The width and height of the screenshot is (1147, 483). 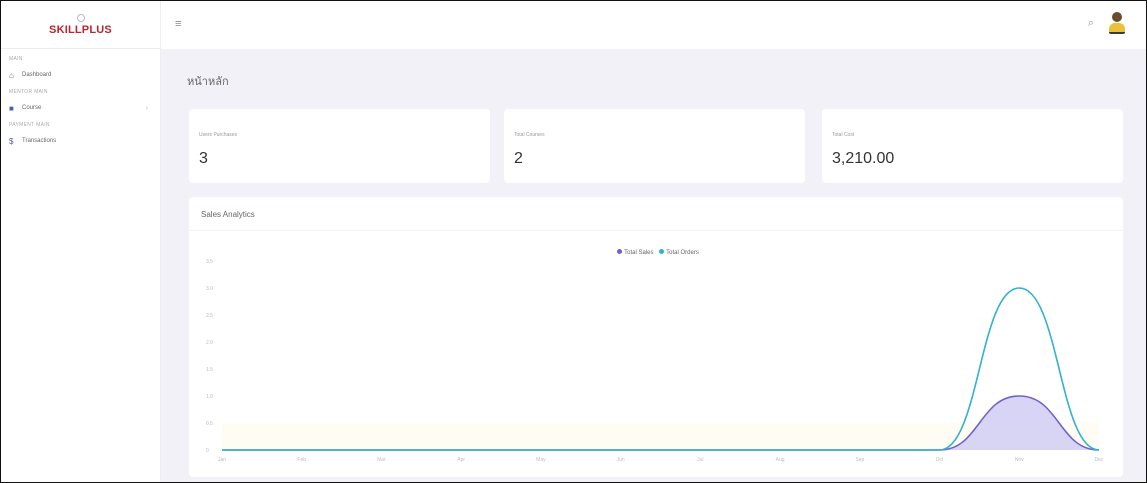 I want to click on sidebar-item-label: Transactions, so click(x=39, y=141).